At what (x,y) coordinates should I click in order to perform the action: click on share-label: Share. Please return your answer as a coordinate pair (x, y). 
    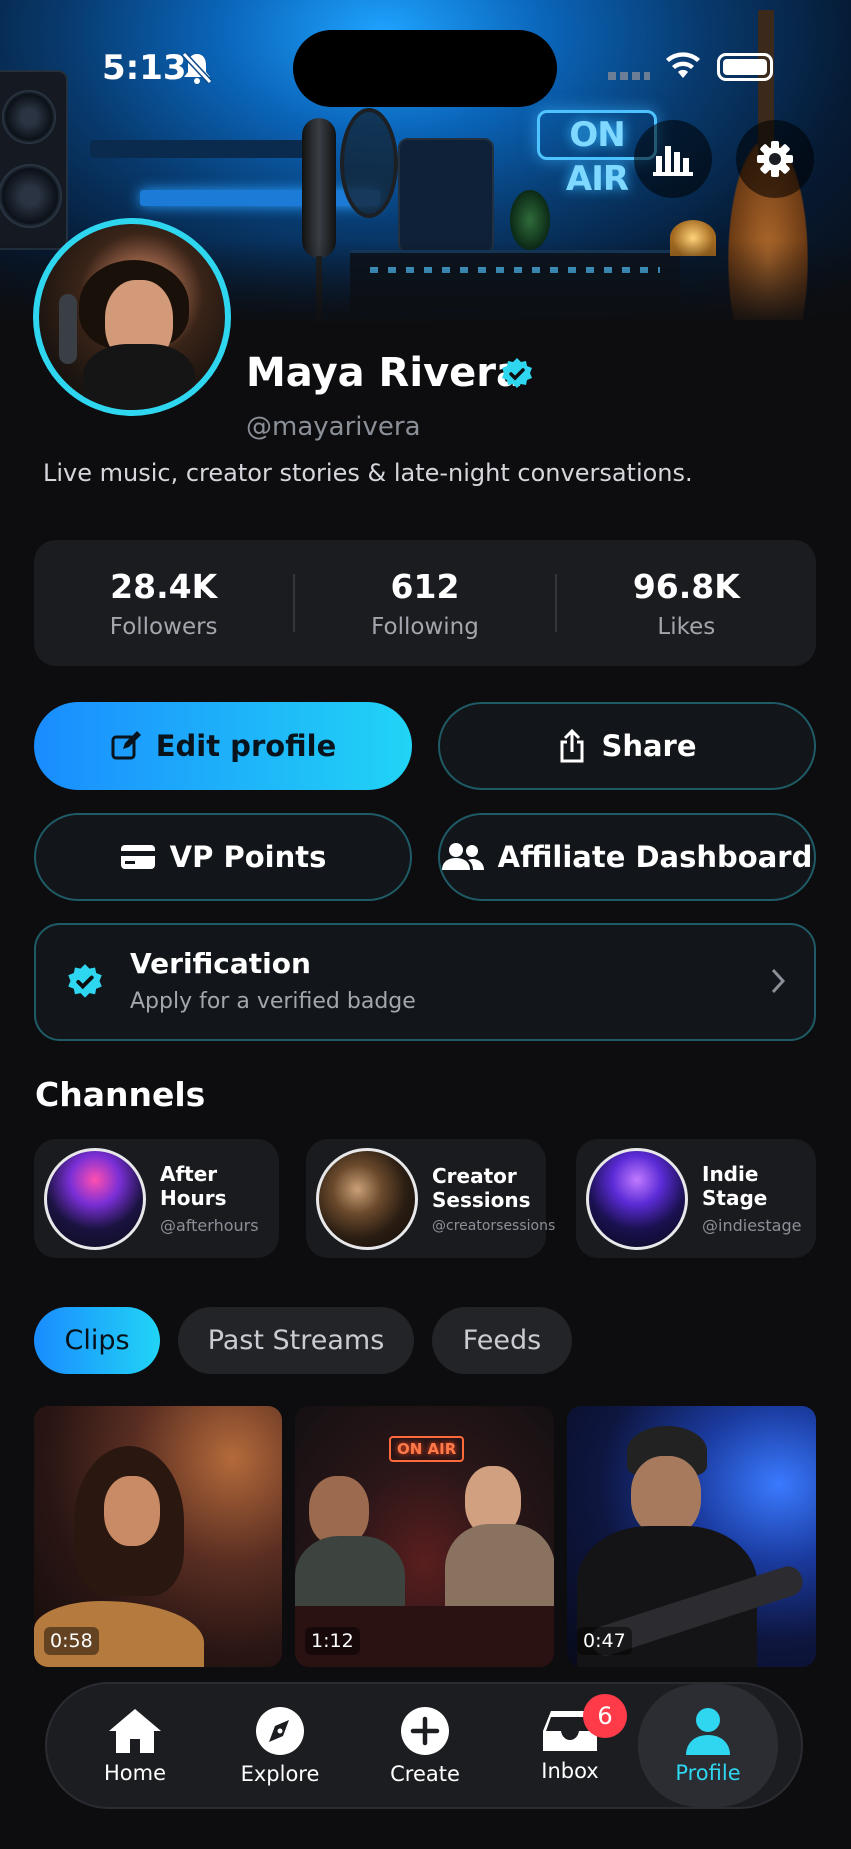
    Looking at the image, I should click on (649, 746).